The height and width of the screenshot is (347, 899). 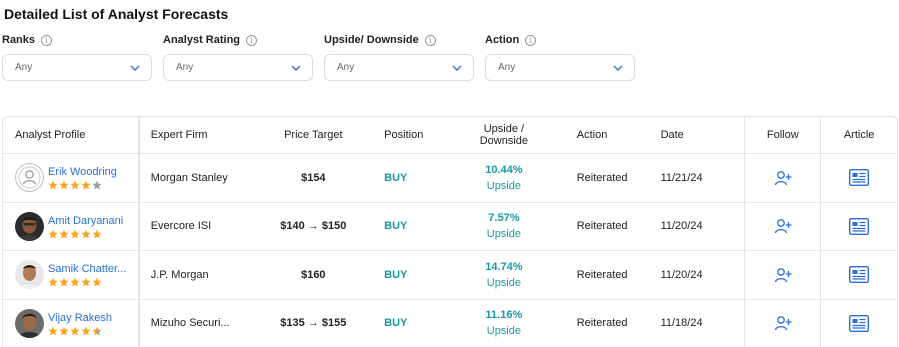 I want to click on analyst-profile-cell: Amit Daryanani, so click(x=71, y=226).